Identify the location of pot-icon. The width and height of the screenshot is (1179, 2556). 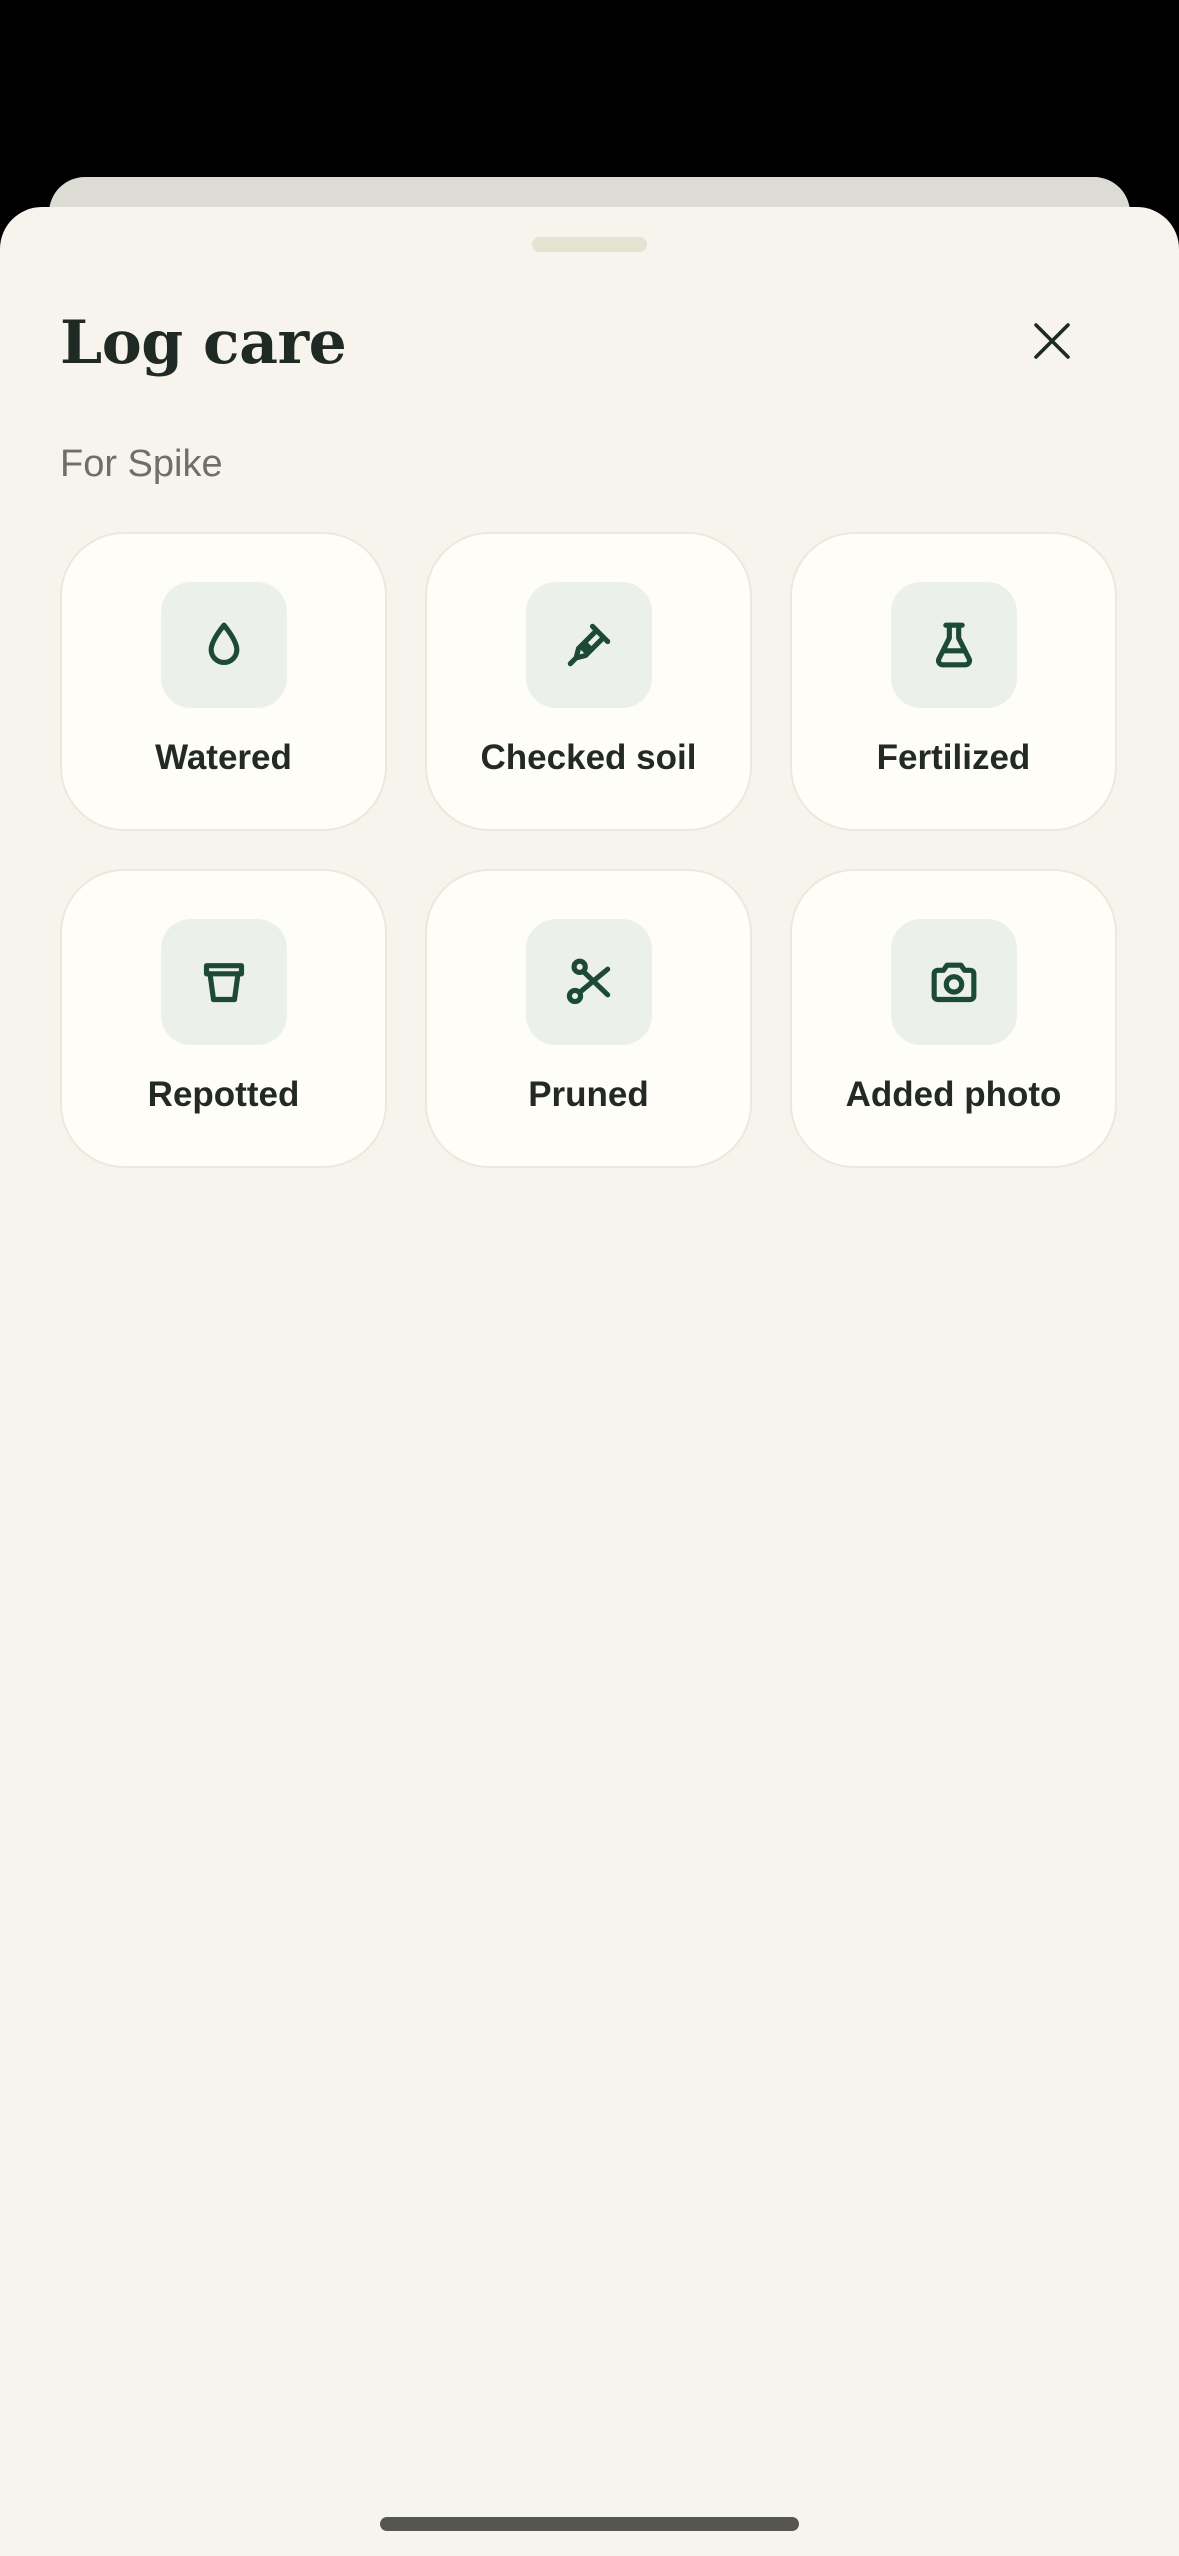
(223, 983).